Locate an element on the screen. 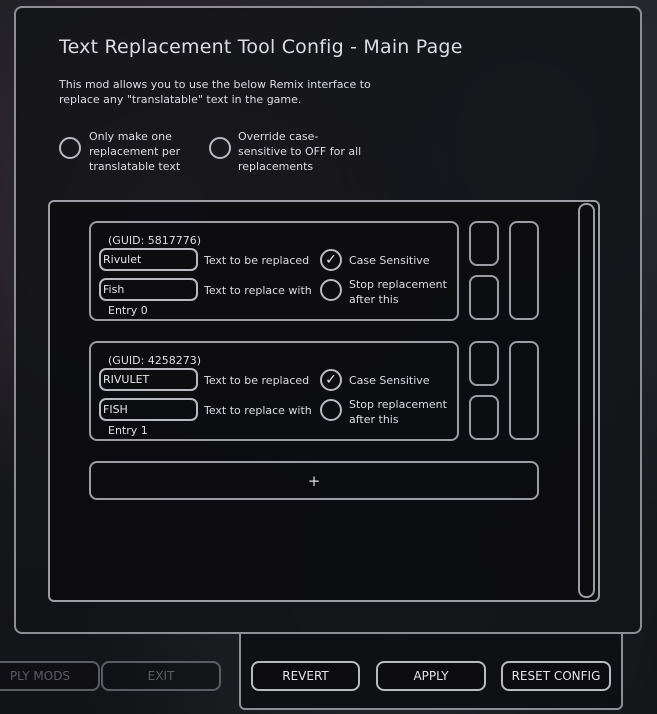 Image resolution: width=657 pixels, height=714 pixels. apply-mods-button: PLY MODS is located at coordinates (50, 676).